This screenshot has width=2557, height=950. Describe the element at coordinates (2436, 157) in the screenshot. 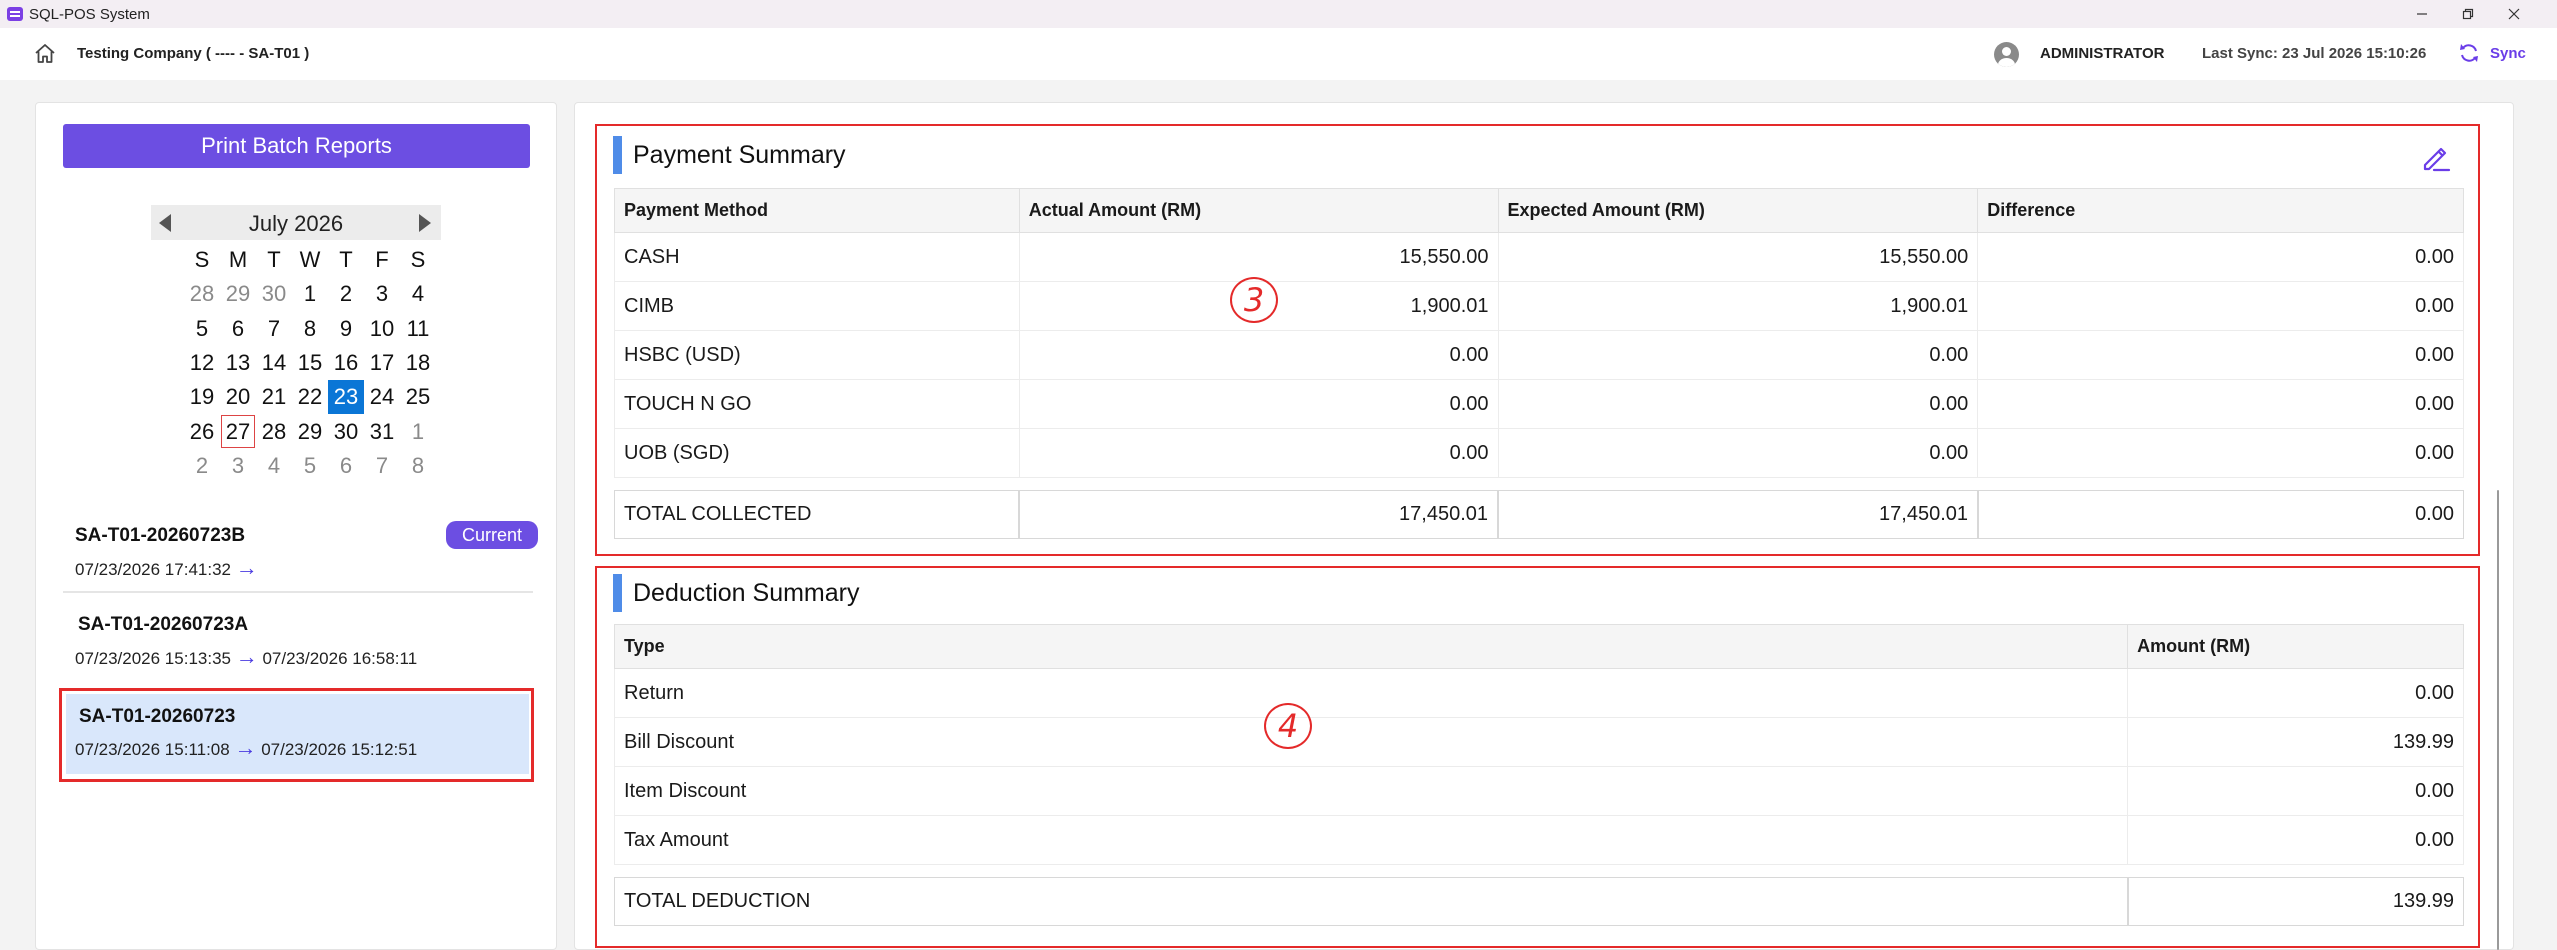

I see `edit-icon` at that location.